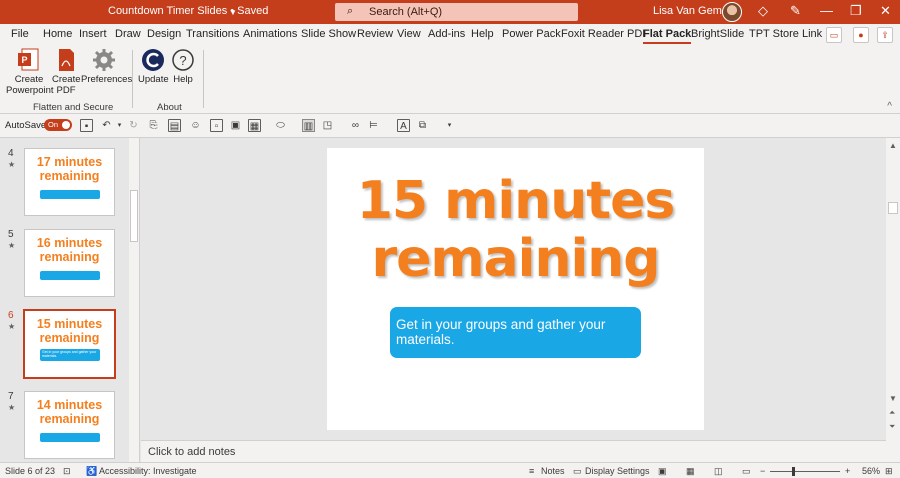 Image resolution: width=900 pixels, height=478 pixels. I want to click on tab-flat-pack: Flat Pack, so click(667, 36).